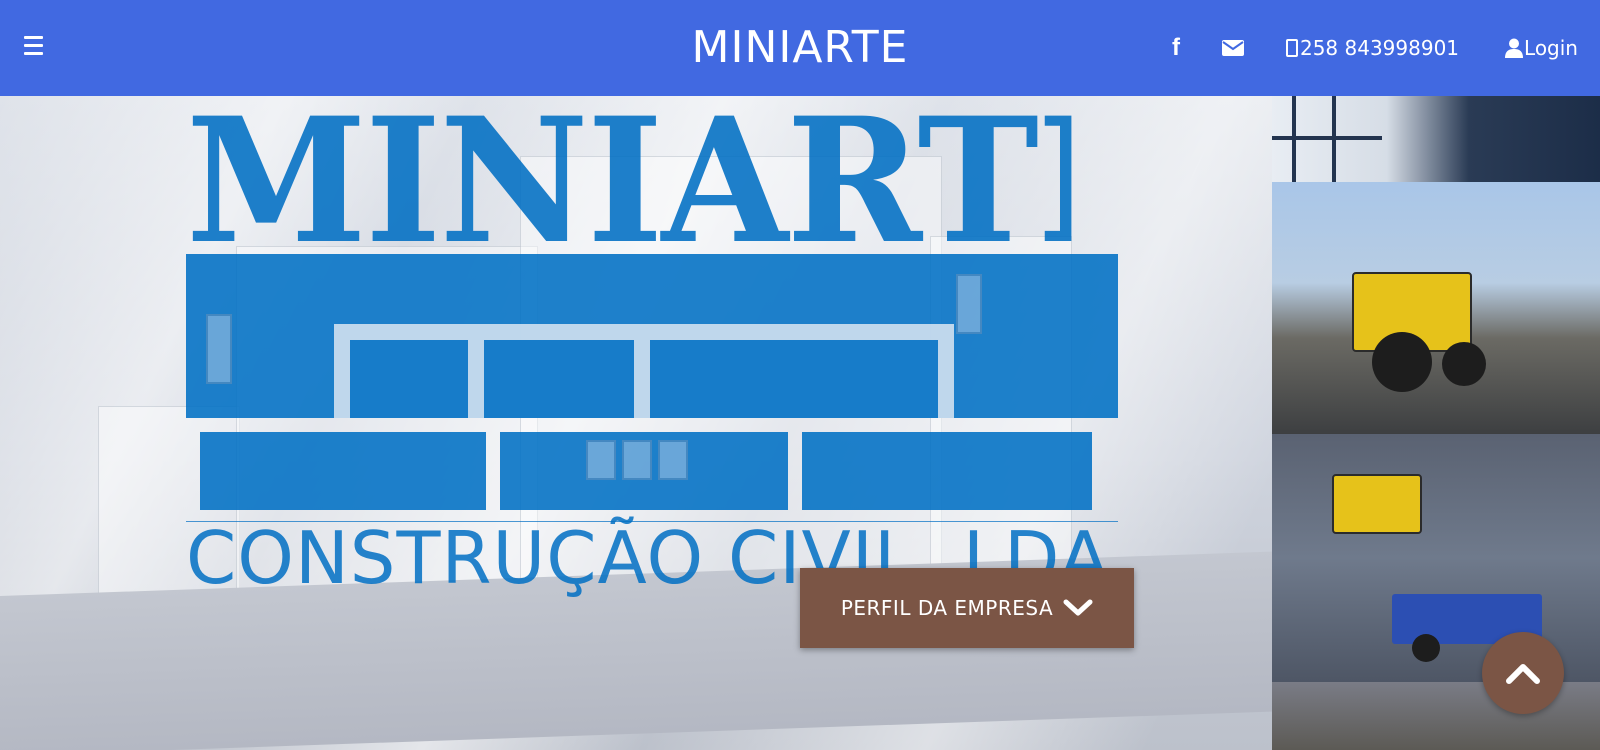  I want to click on company-profile-button: PERFIL DA EMPRESA, so click(967, 608).